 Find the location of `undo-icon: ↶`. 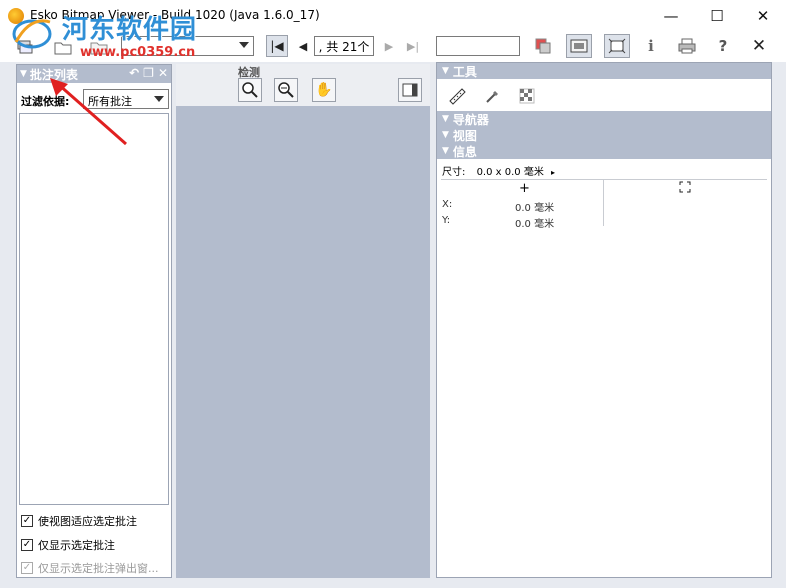

undo-icon: ↶ is located at coordinates (134, 73).